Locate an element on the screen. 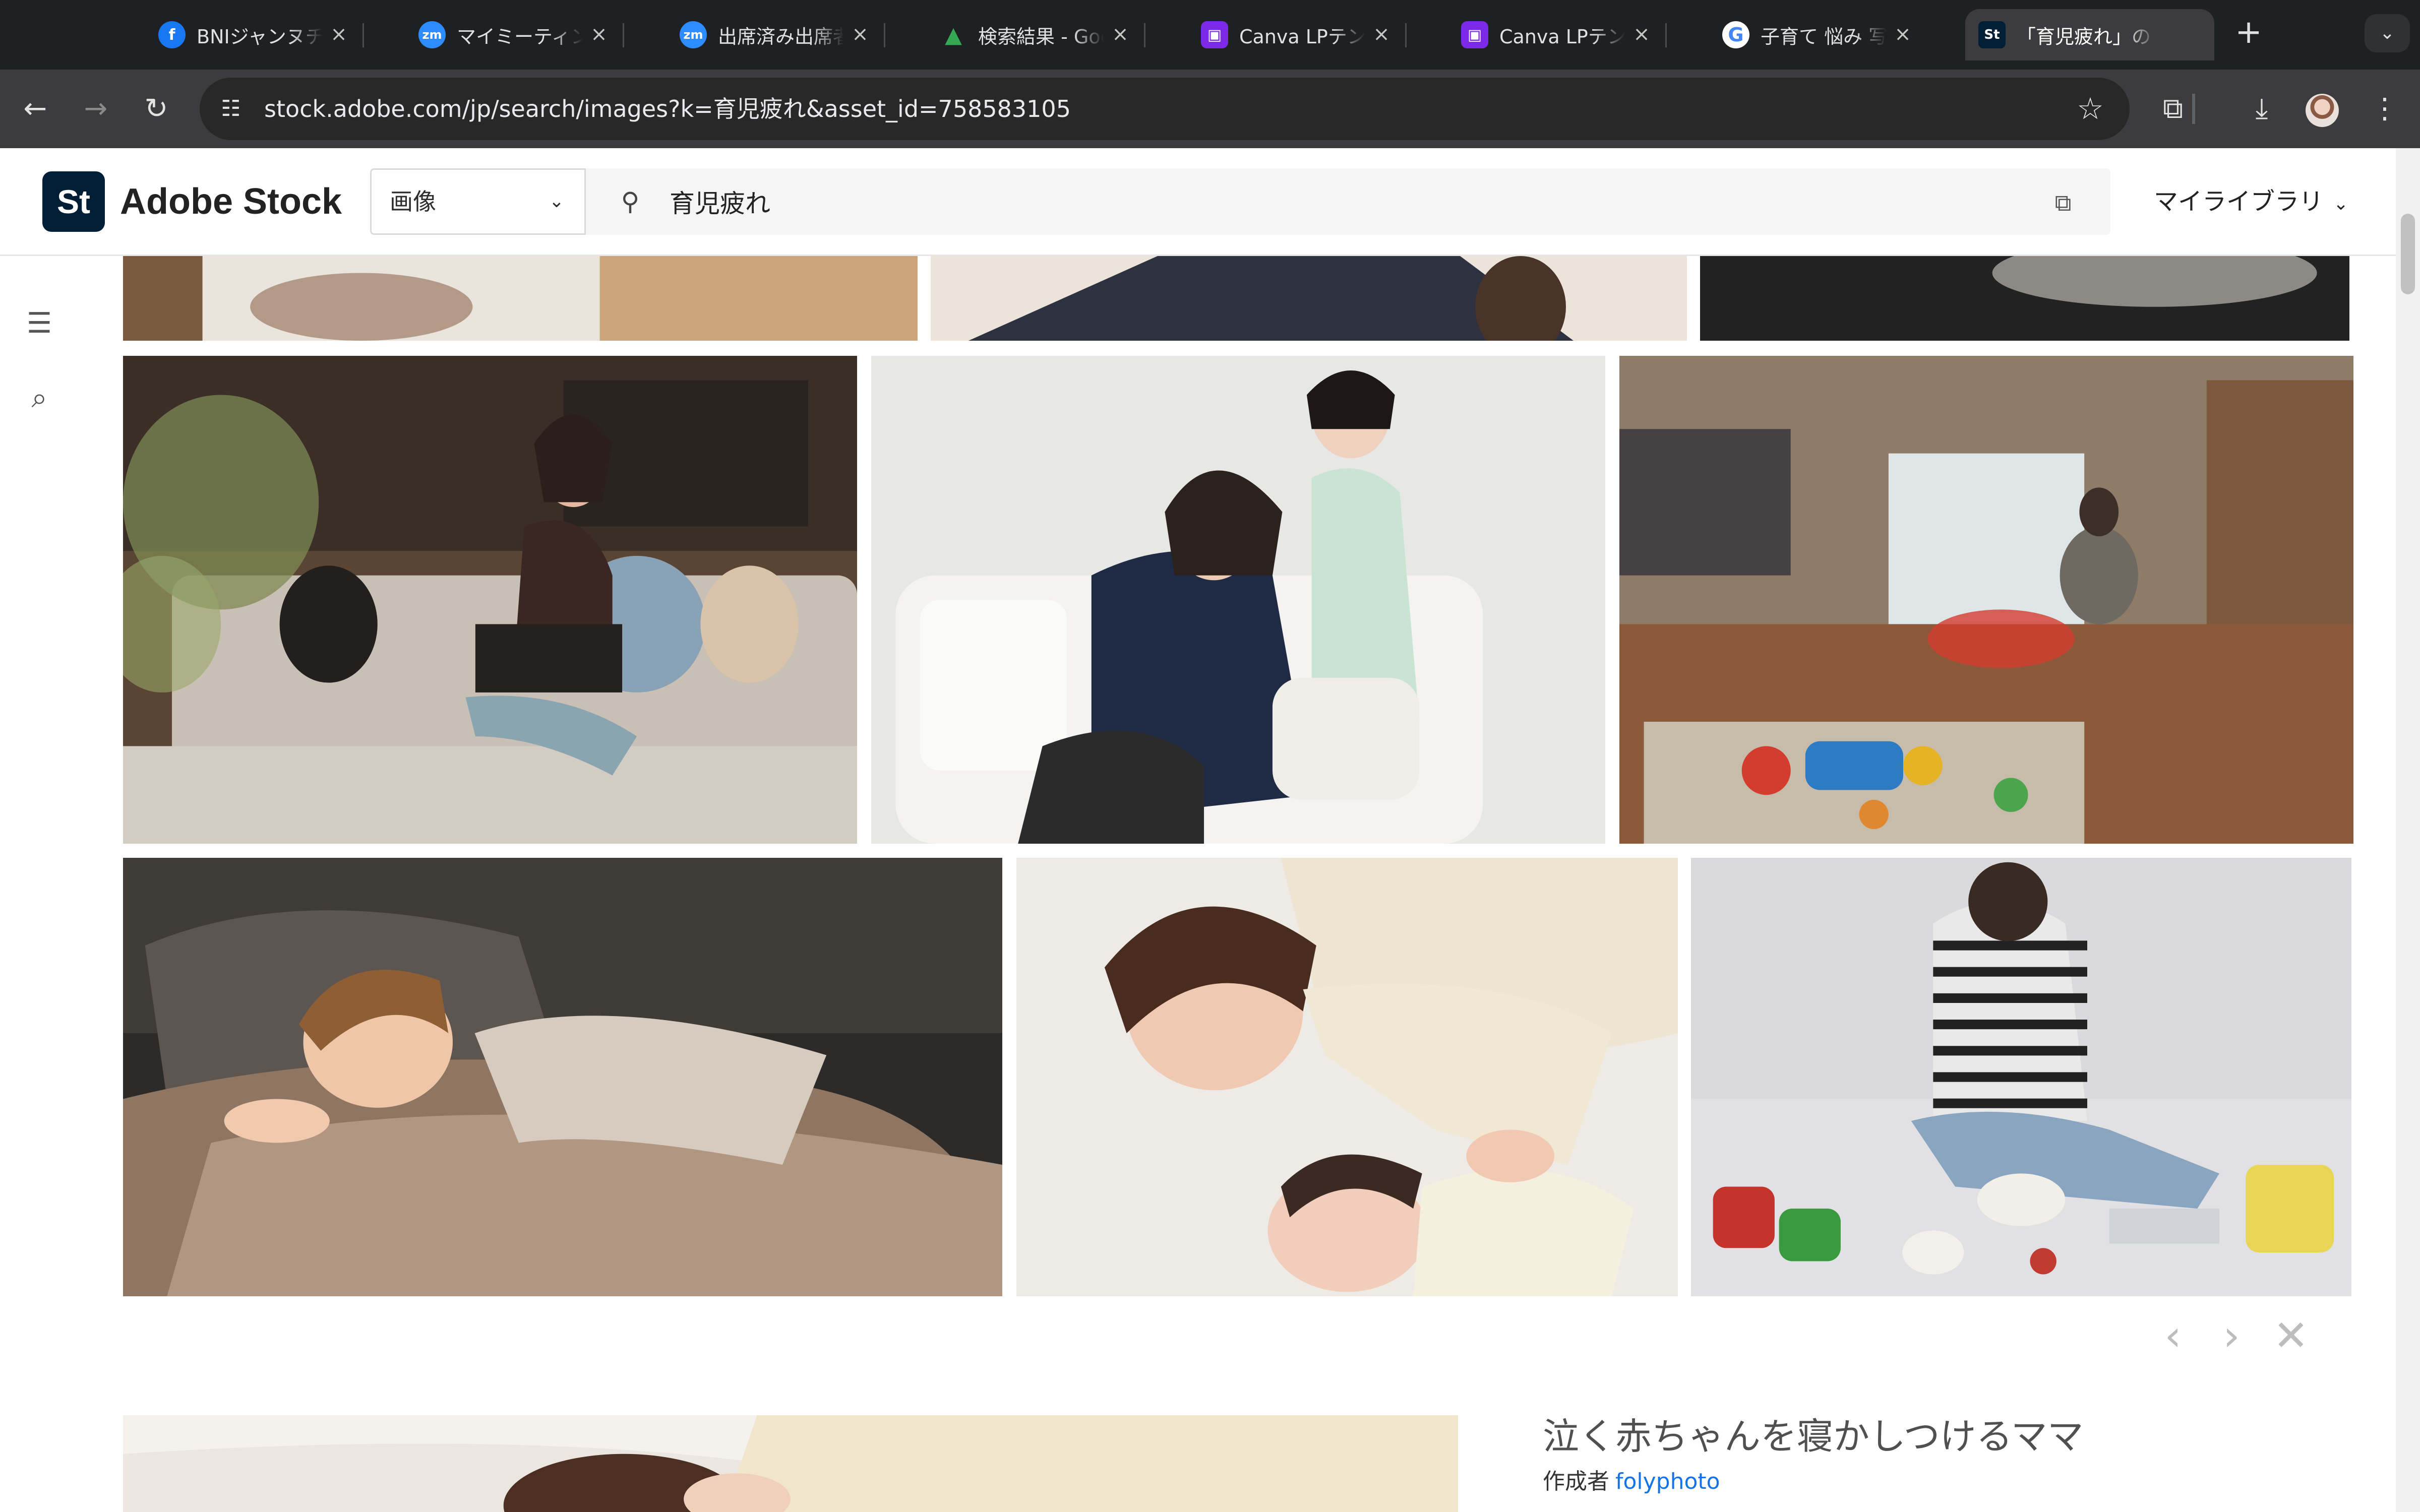 The width and height of the screenshot is (2420, 1512). profile-button is located at coordinates (2322, 109).